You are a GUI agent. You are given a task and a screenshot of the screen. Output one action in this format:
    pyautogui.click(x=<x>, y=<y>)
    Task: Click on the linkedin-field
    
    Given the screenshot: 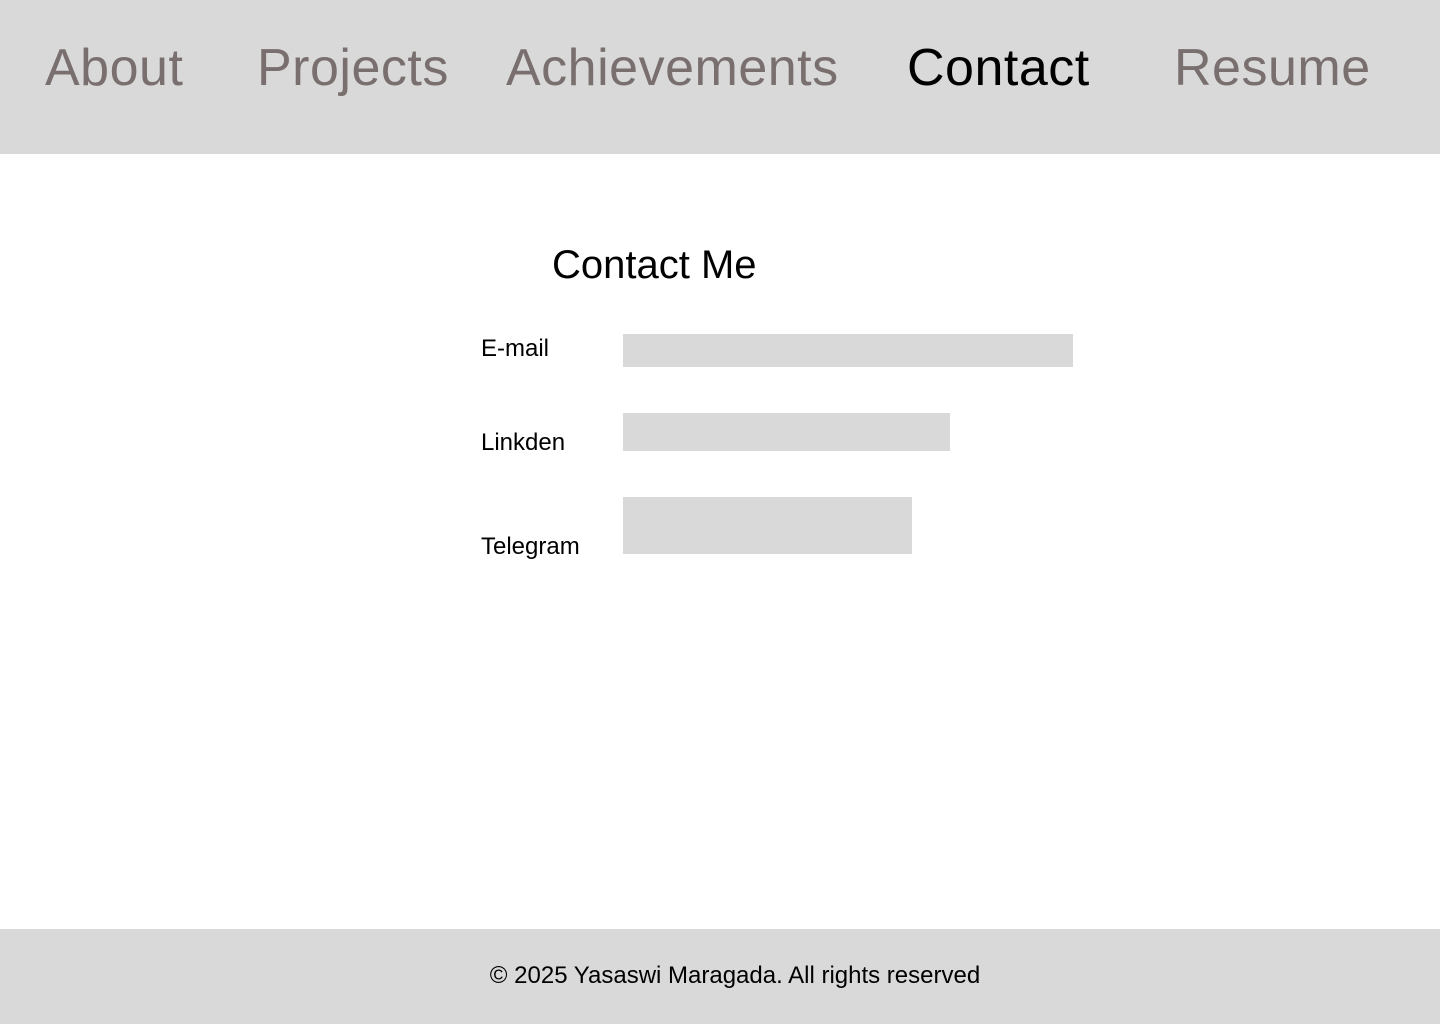 What is the action you would take?
    pyautogui.click(x=786, y=432)
    